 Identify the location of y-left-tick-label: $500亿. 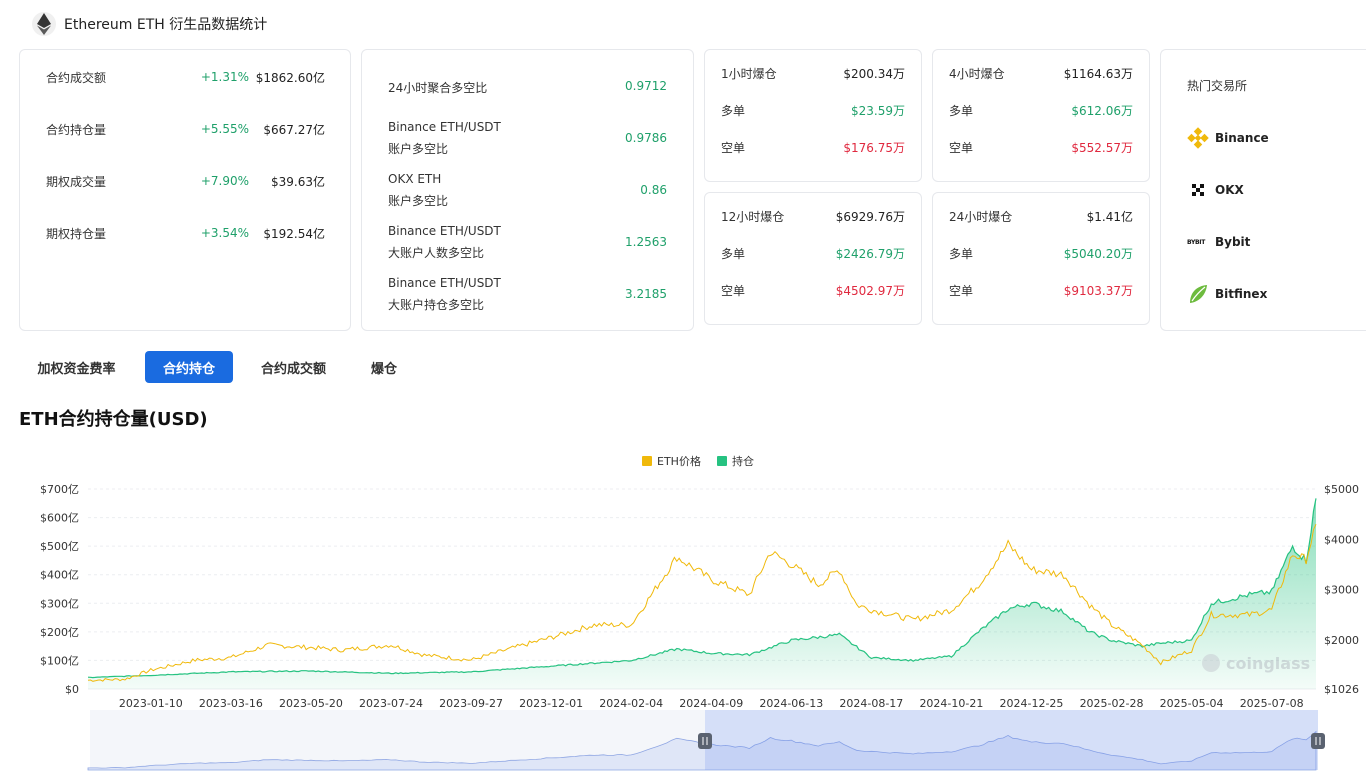
(59, 546).